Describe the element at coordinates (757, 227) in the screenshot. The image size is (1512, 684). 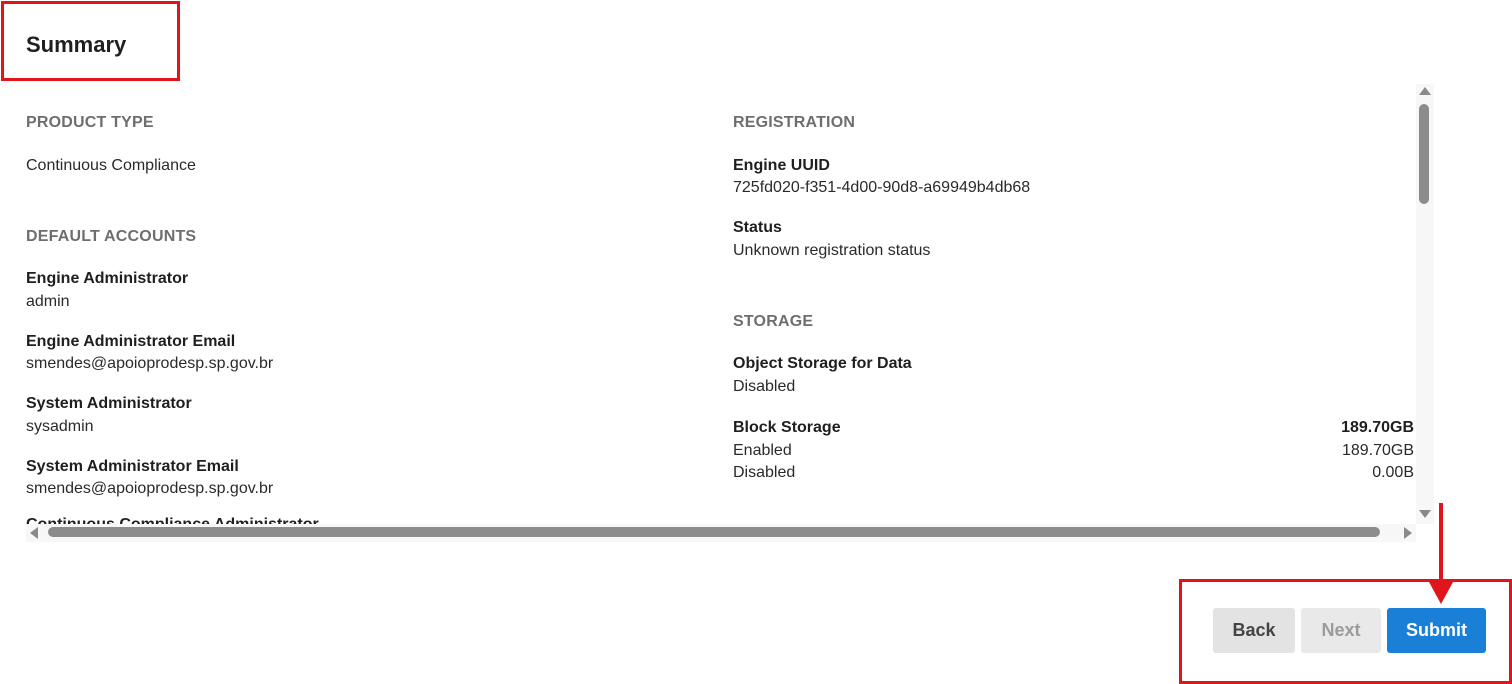
I see `status-label: Status` at that location.